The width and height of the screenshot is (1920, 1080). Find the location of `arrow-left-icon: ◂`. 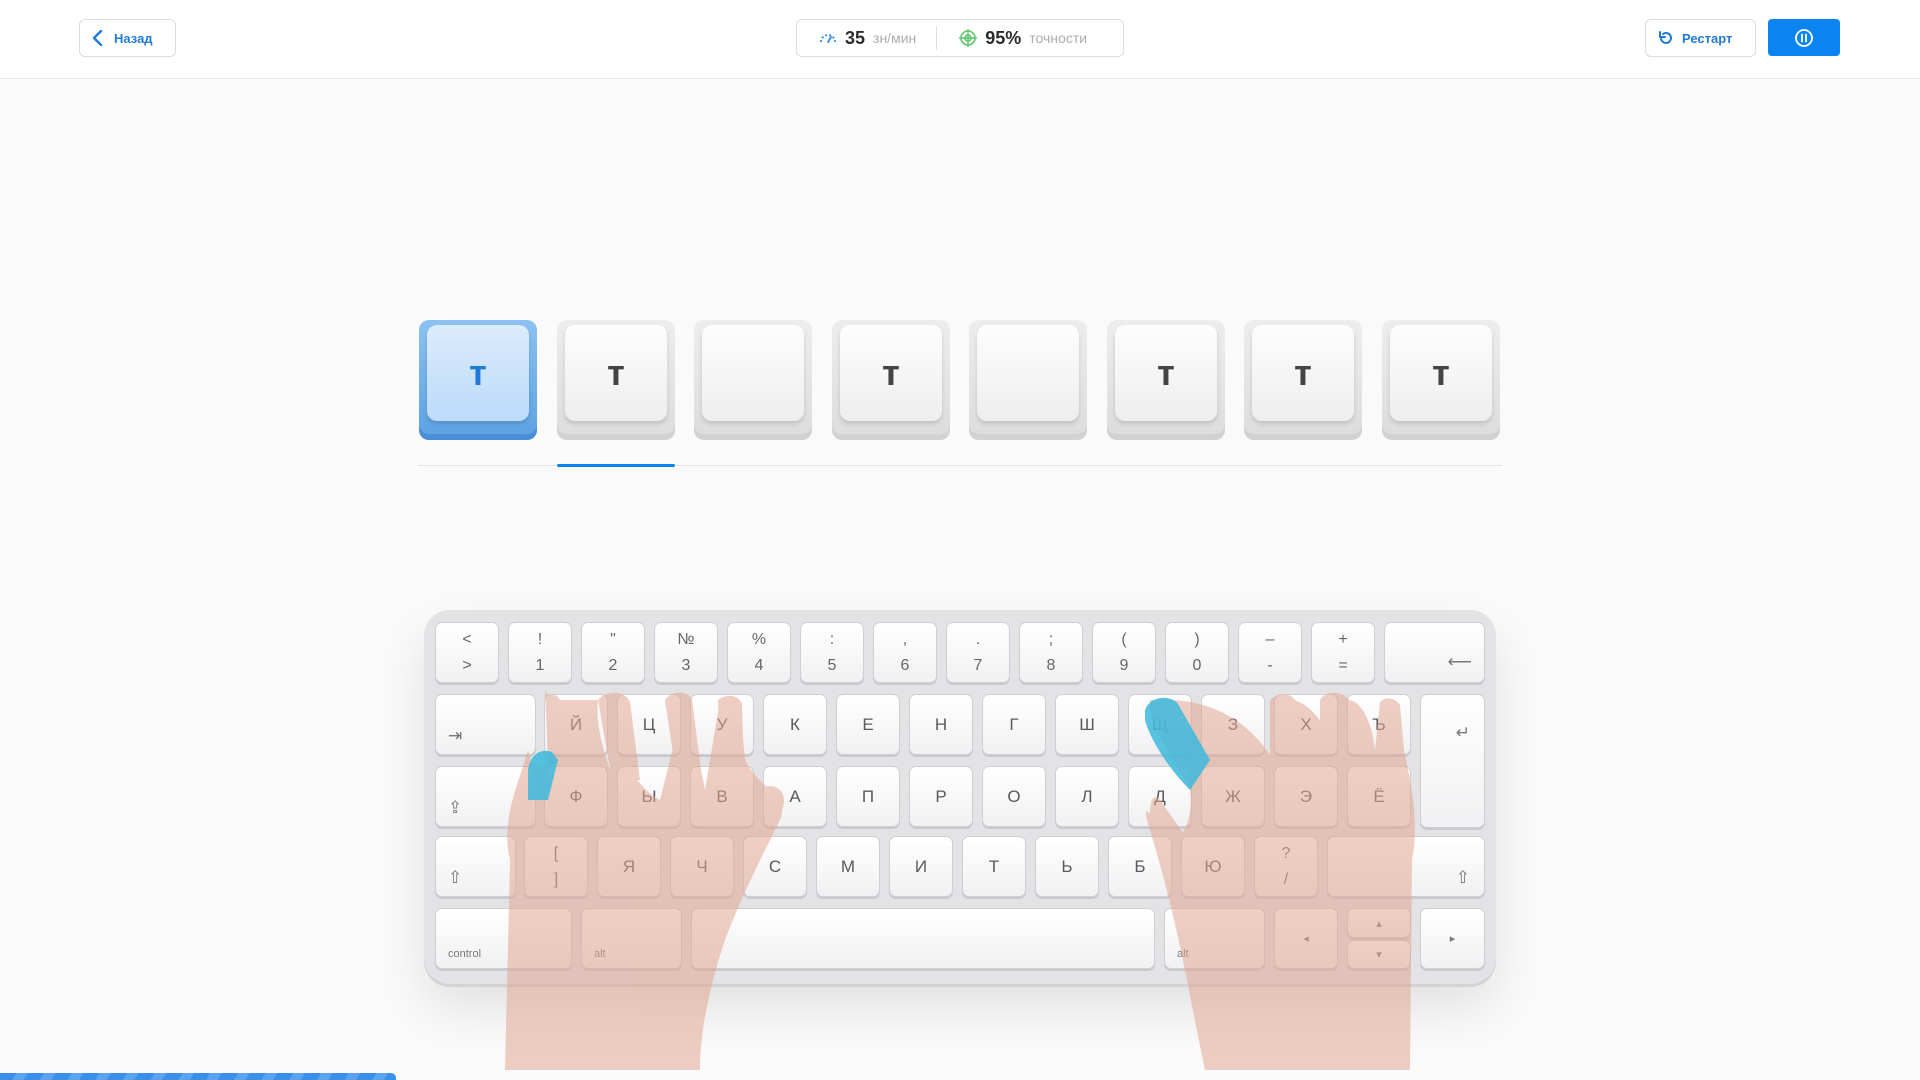

arrow-left-icon: ◂ is located at coordinates (1306, 939).